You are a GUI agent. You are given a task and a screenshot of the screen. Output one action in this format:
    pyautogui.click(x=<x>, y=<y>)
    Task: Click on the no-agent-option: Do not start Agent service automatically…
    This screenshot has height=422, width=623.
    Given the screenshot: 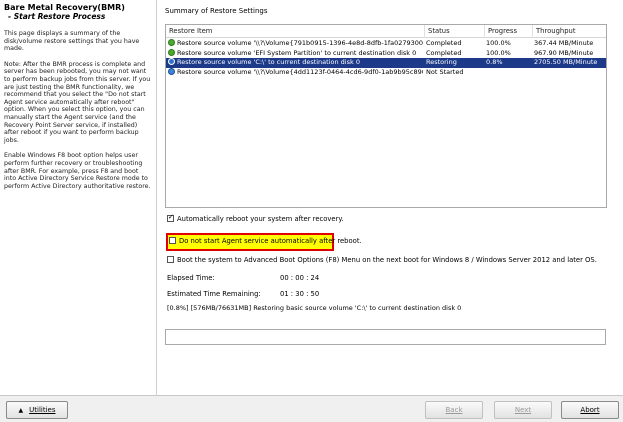 What is the action you would take?
    pyautogui.click(x=265, y=240)
    